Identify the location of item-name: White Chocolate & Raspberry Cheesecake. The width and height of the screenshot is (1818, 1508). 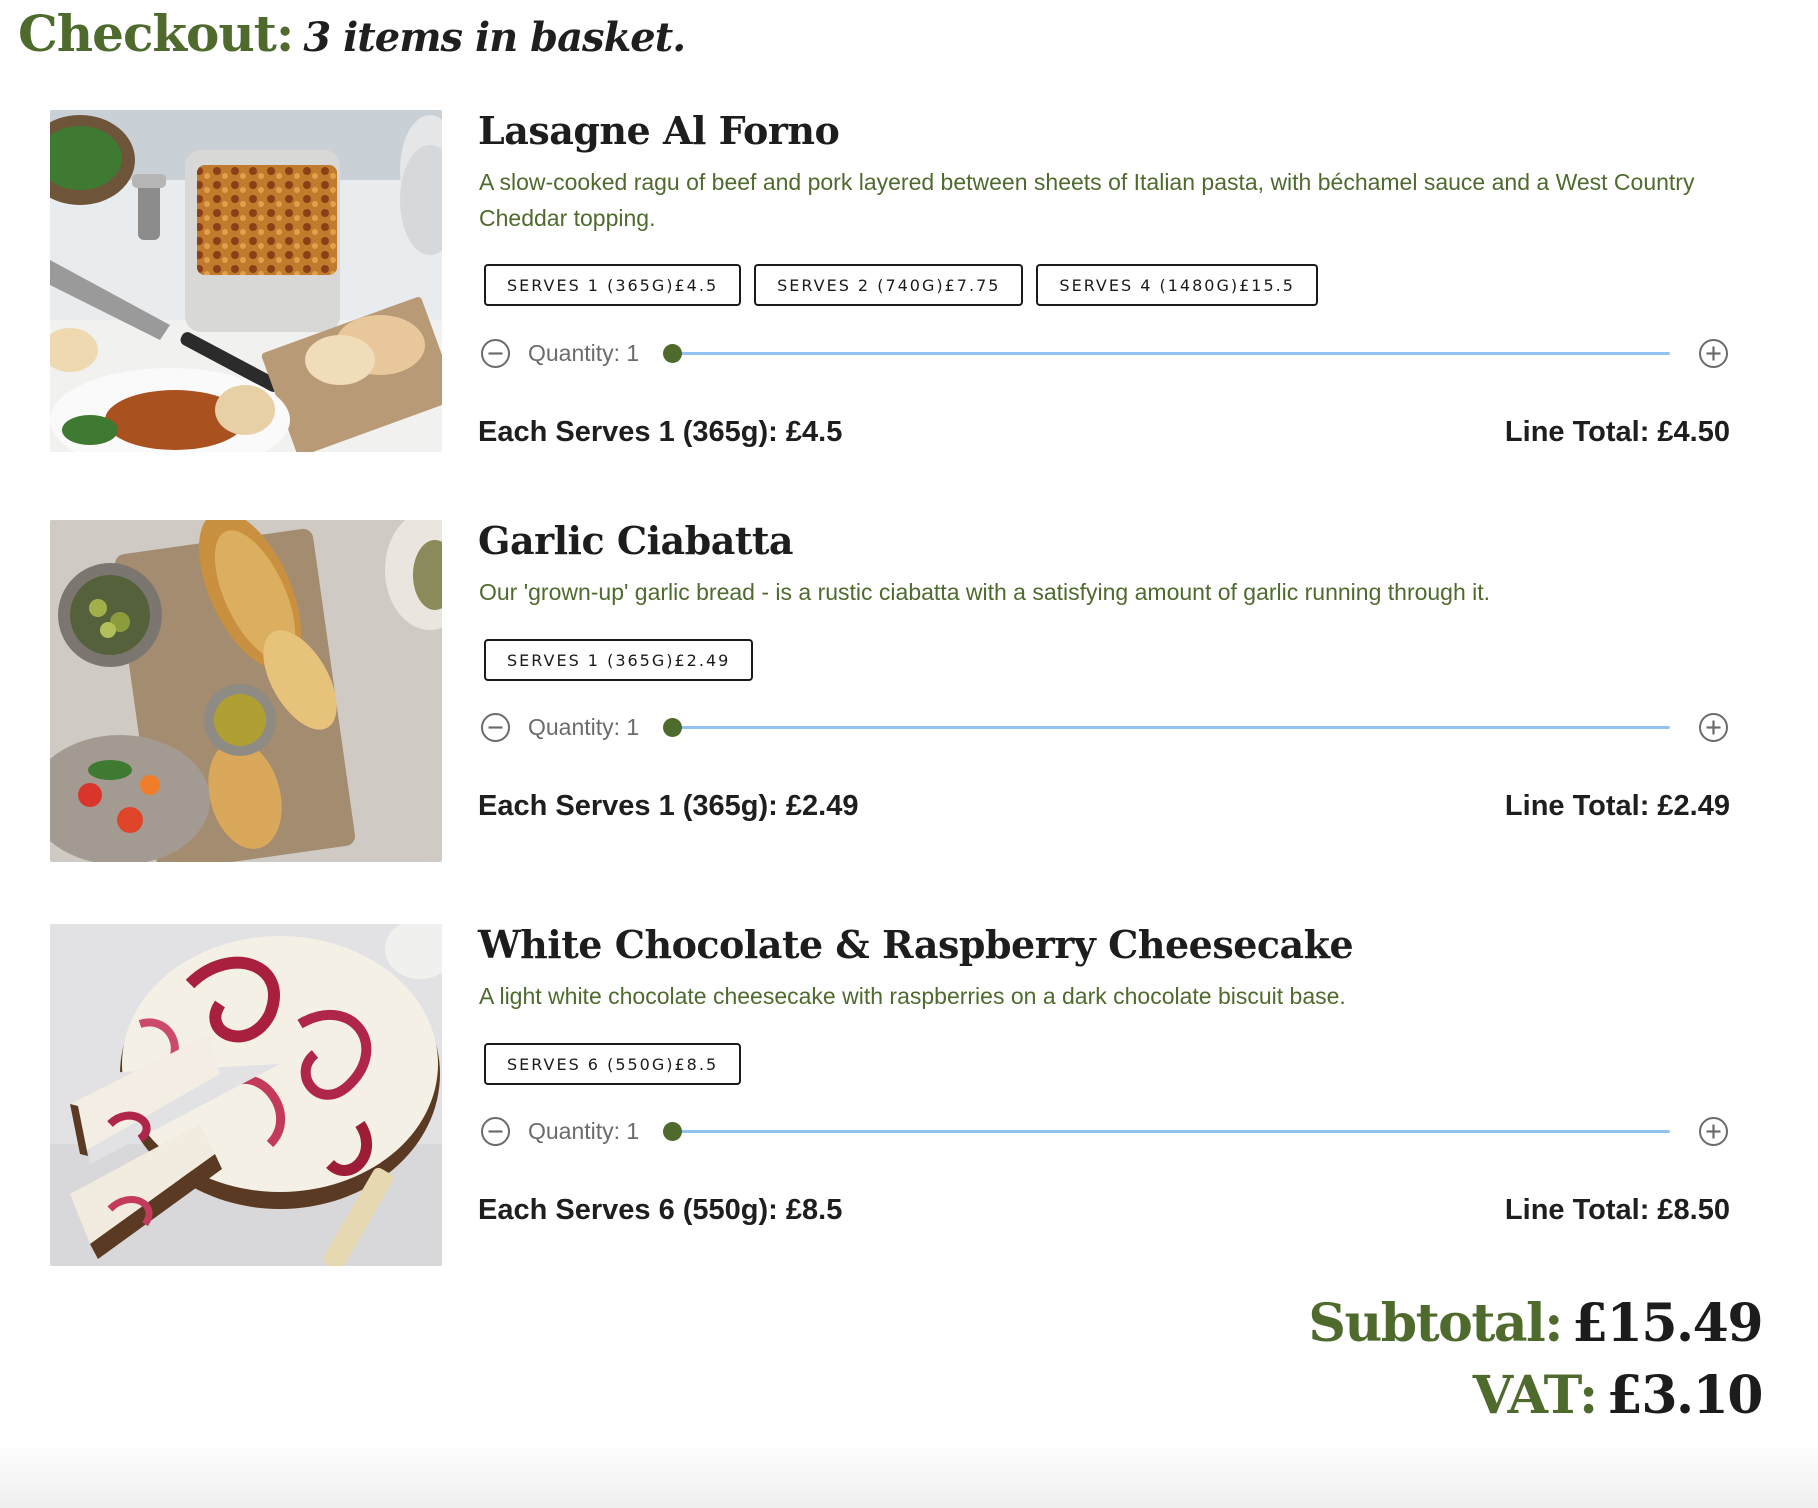
(916, 944).